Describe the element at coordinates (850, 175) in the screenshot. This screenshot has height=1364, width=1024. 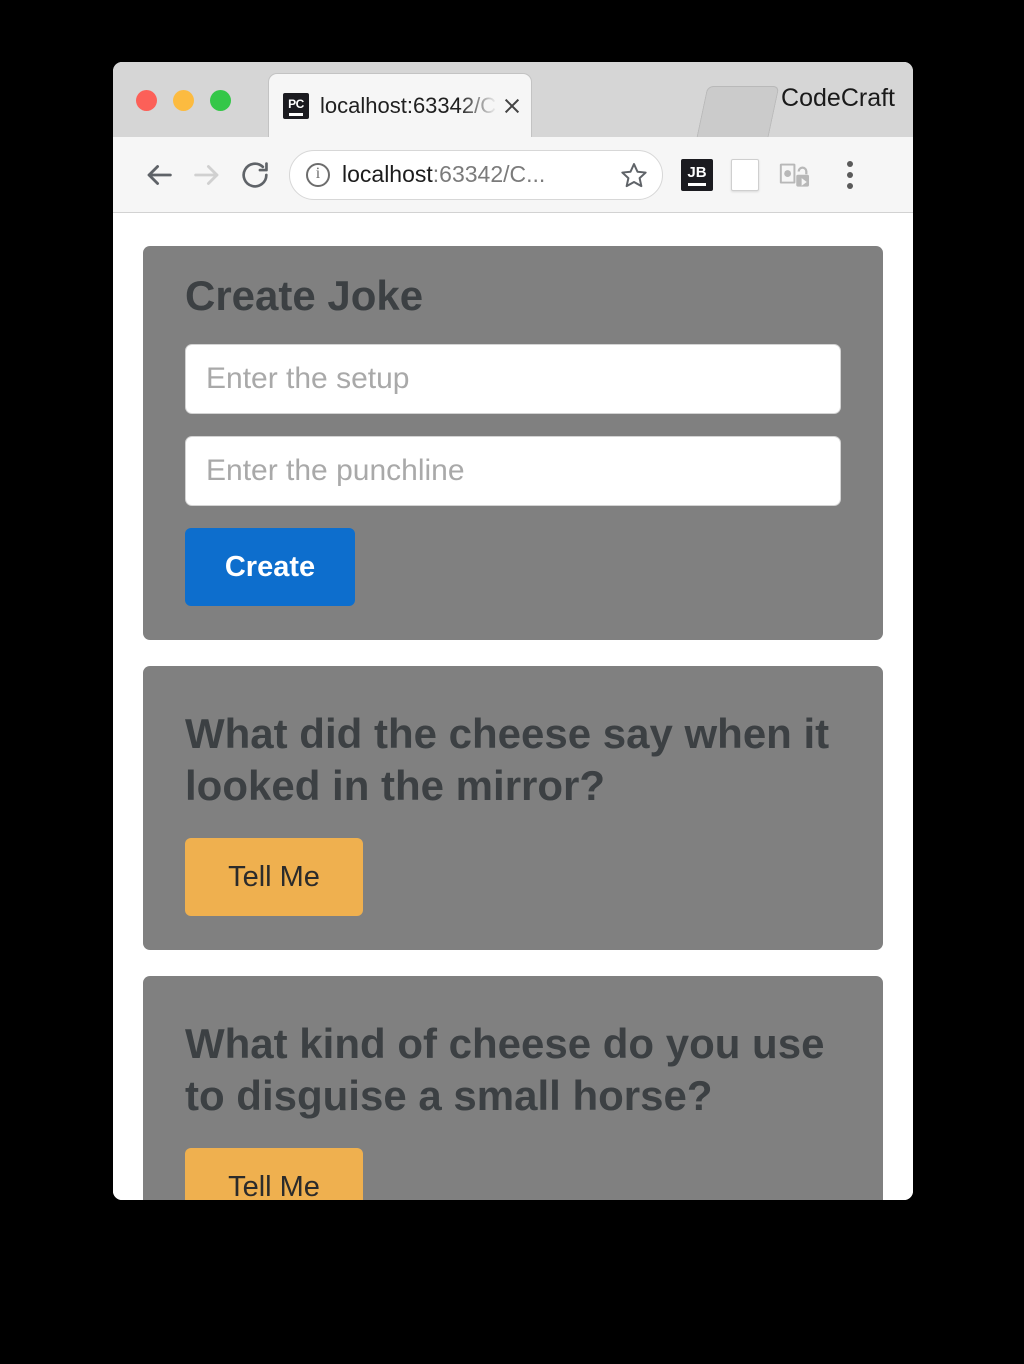
I see `three-dot-menu-icon` at that location.